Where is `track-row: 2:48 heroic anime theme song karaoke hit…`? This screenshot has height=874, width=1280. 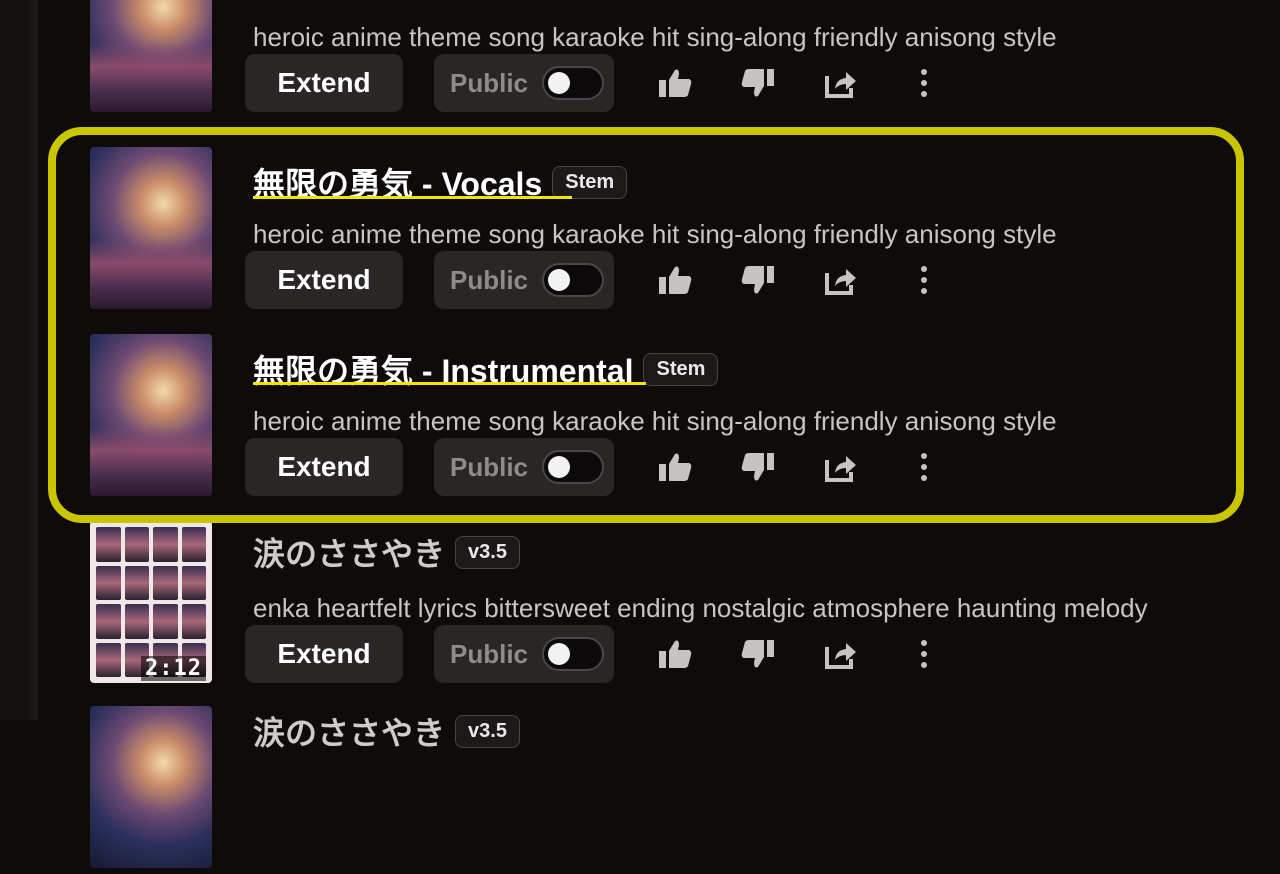 track-row: 2:48 heroic anime theme song karaoke hit… is located at coordinates (680, 59).